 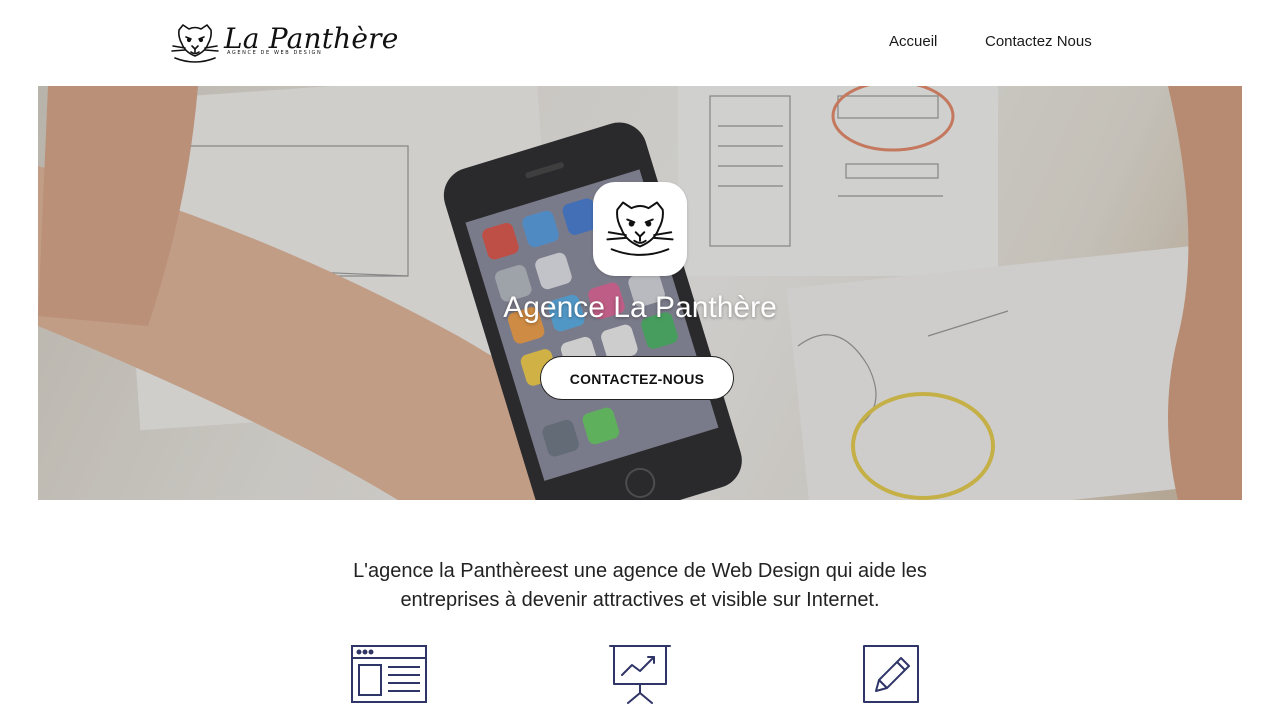 I want to click on hero-logo, so click(x=640, y=229).